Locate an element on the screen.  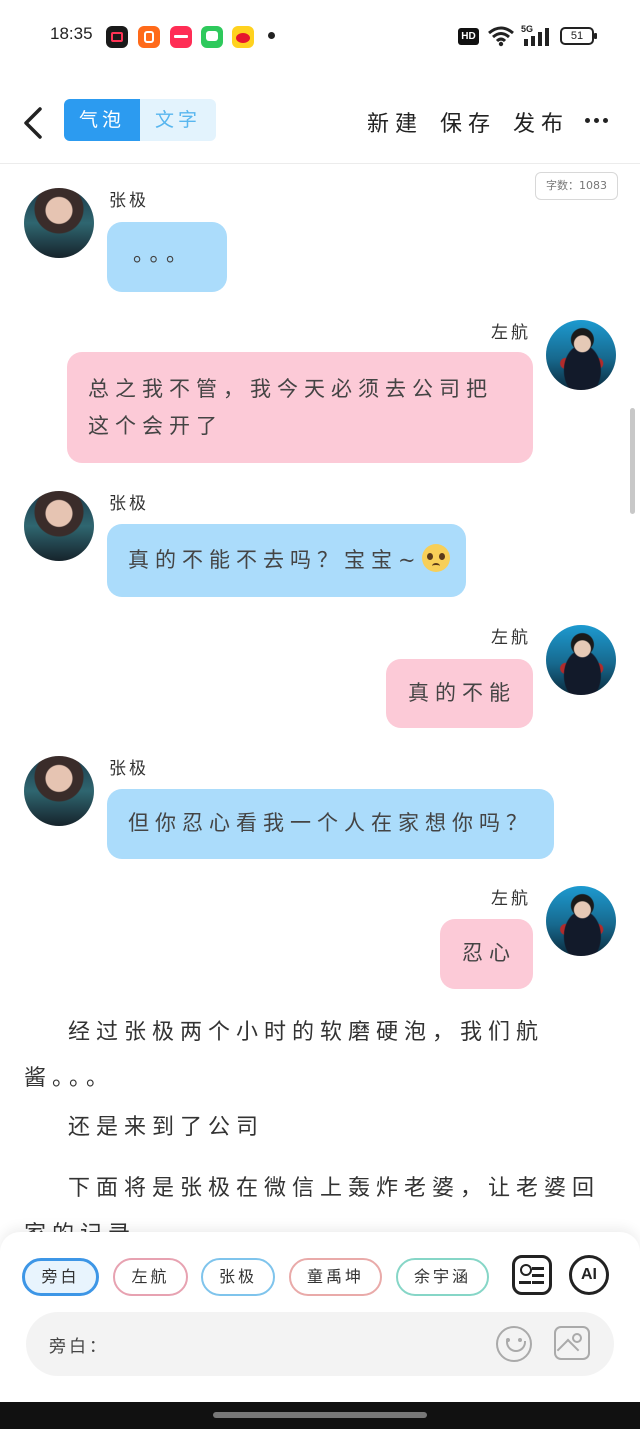
input-speaker-label: 旁白： is located at coordinates (79, 1347).